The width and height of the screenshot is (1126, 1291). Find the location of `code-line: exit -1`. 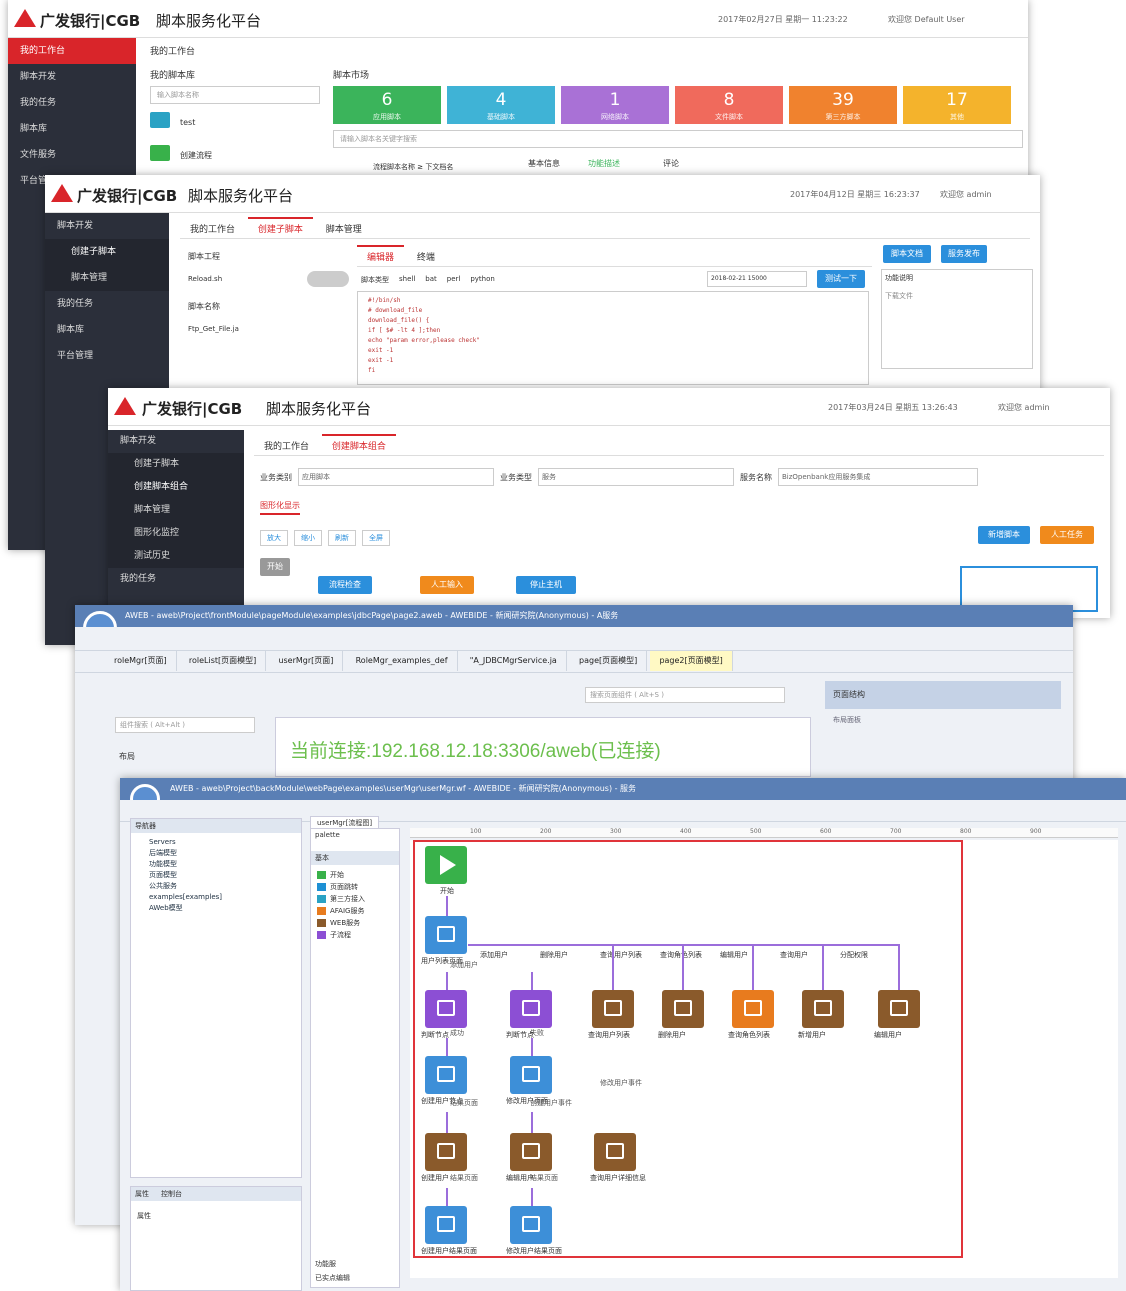

code-line: exit -1 is located at coordinates (381, 360).